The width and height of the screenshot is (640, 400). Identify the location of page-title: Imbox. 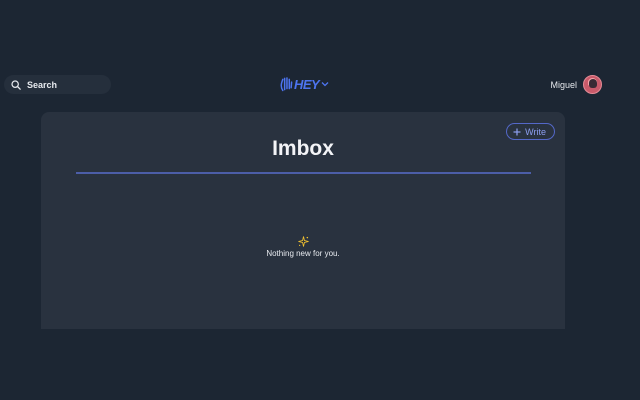
(303, 148).